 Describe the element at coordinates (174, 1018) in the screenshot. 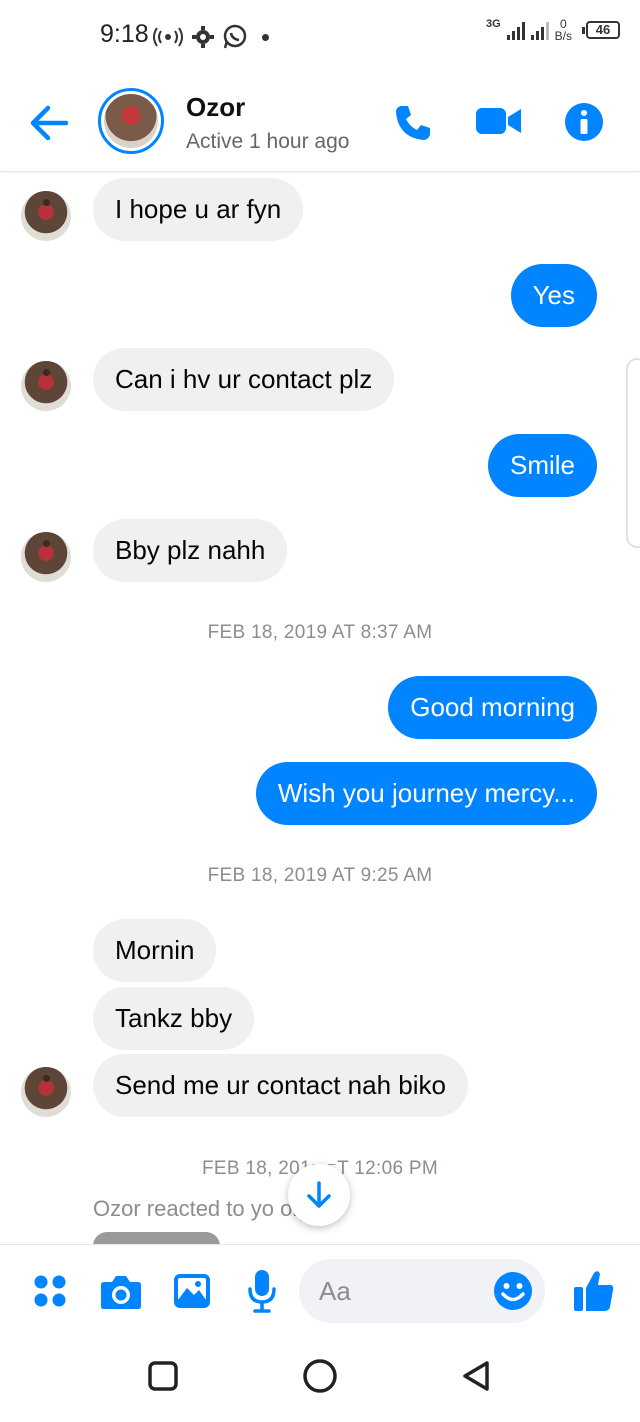

I see `message-incoming: Tankz bby` at that location.